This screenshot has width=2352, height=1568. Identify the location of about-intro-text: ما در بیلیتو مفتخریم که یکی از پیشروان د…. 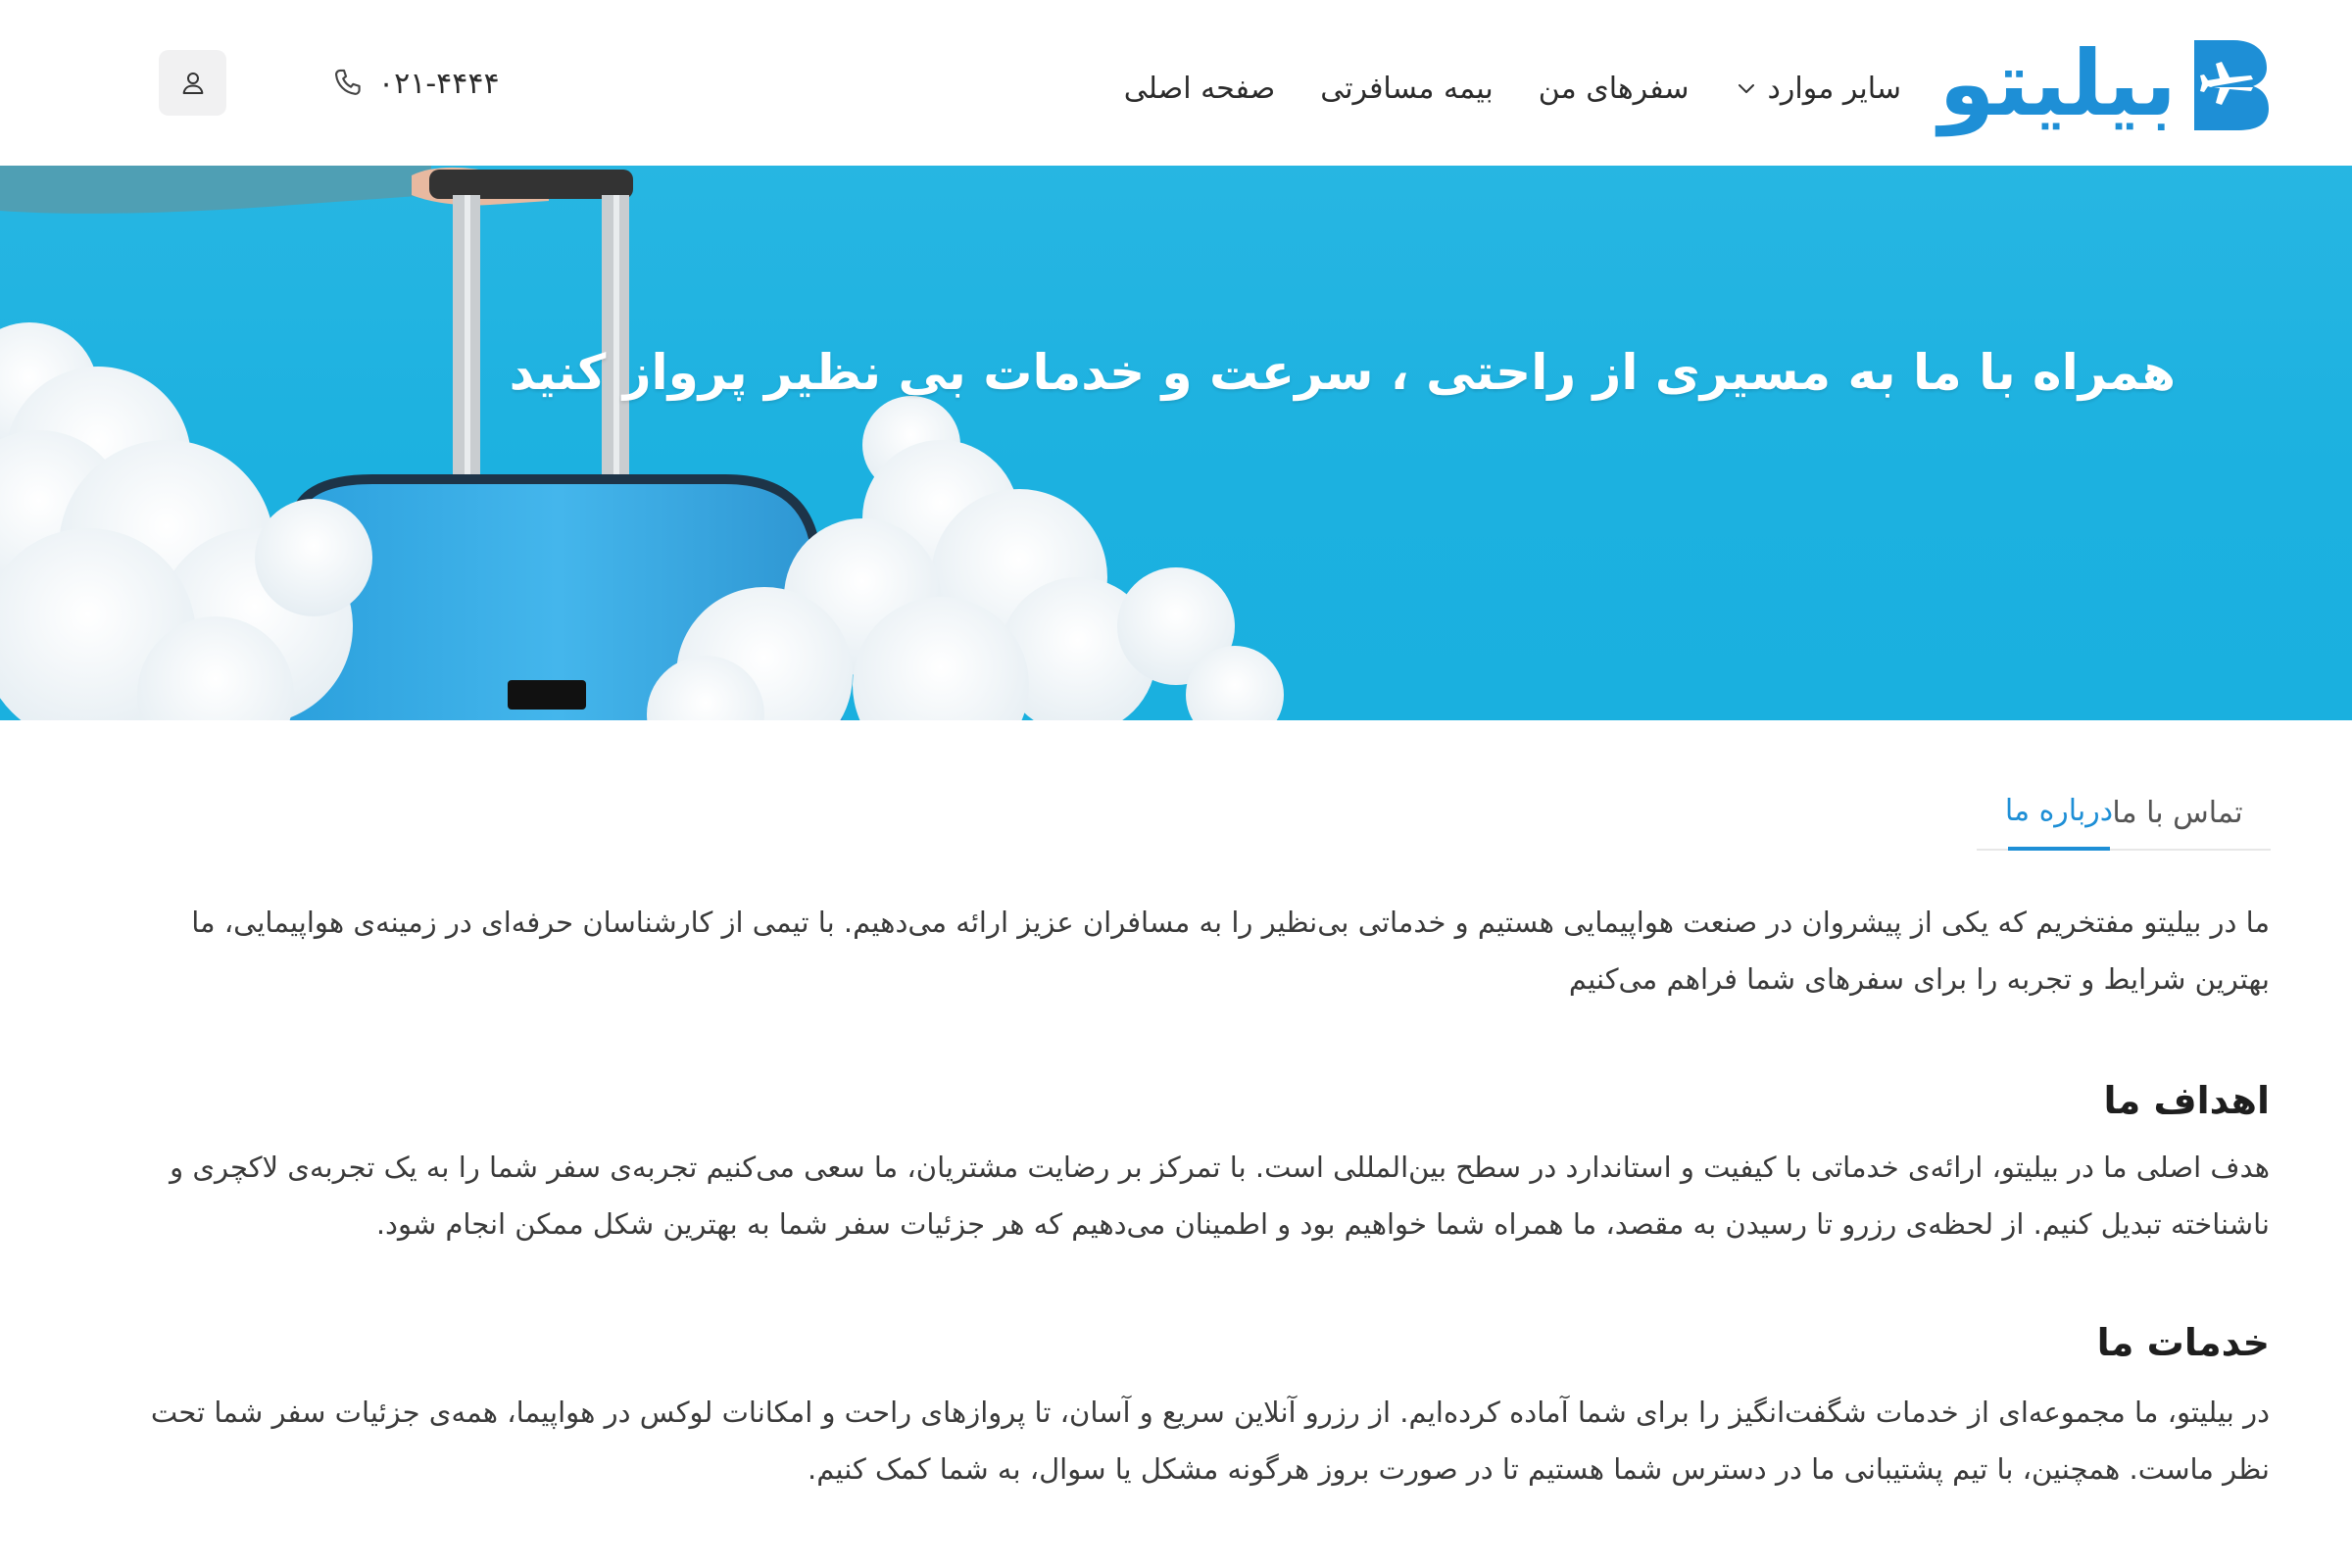
(1230, 951).